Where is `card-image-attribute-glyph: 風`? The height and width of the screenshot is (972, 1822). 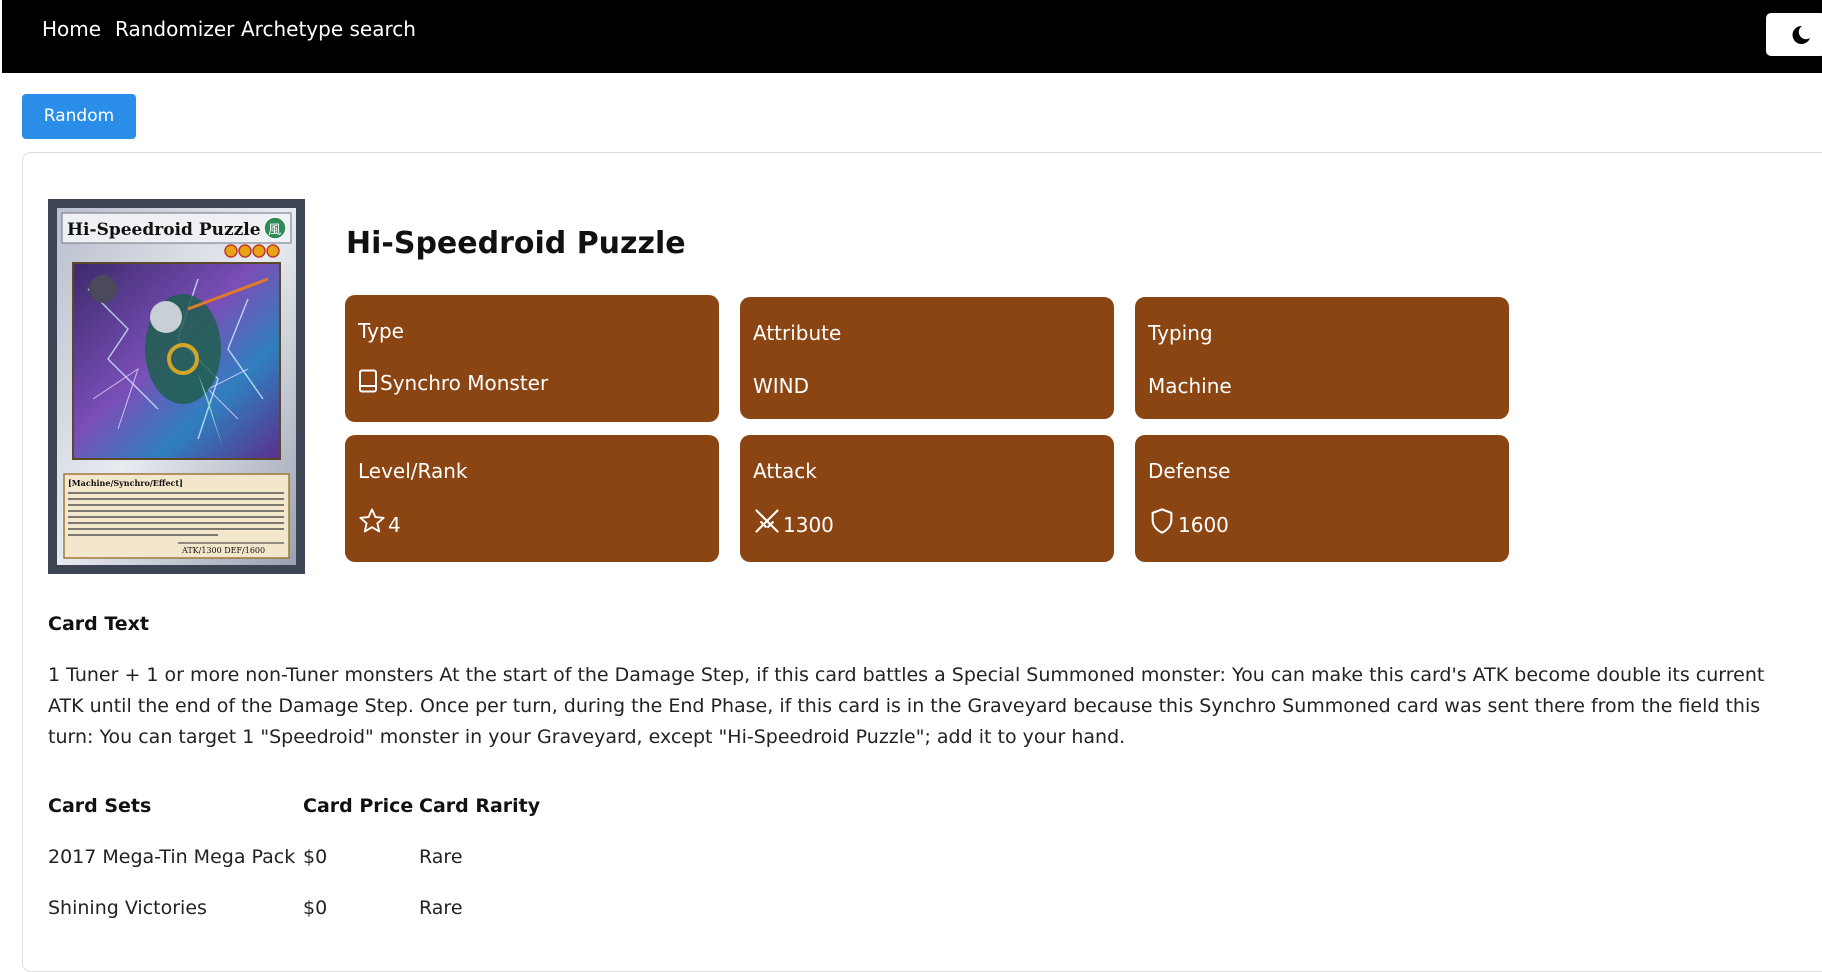 card-image-attribute-glyph: 風 is located at coordinates (274, 230).